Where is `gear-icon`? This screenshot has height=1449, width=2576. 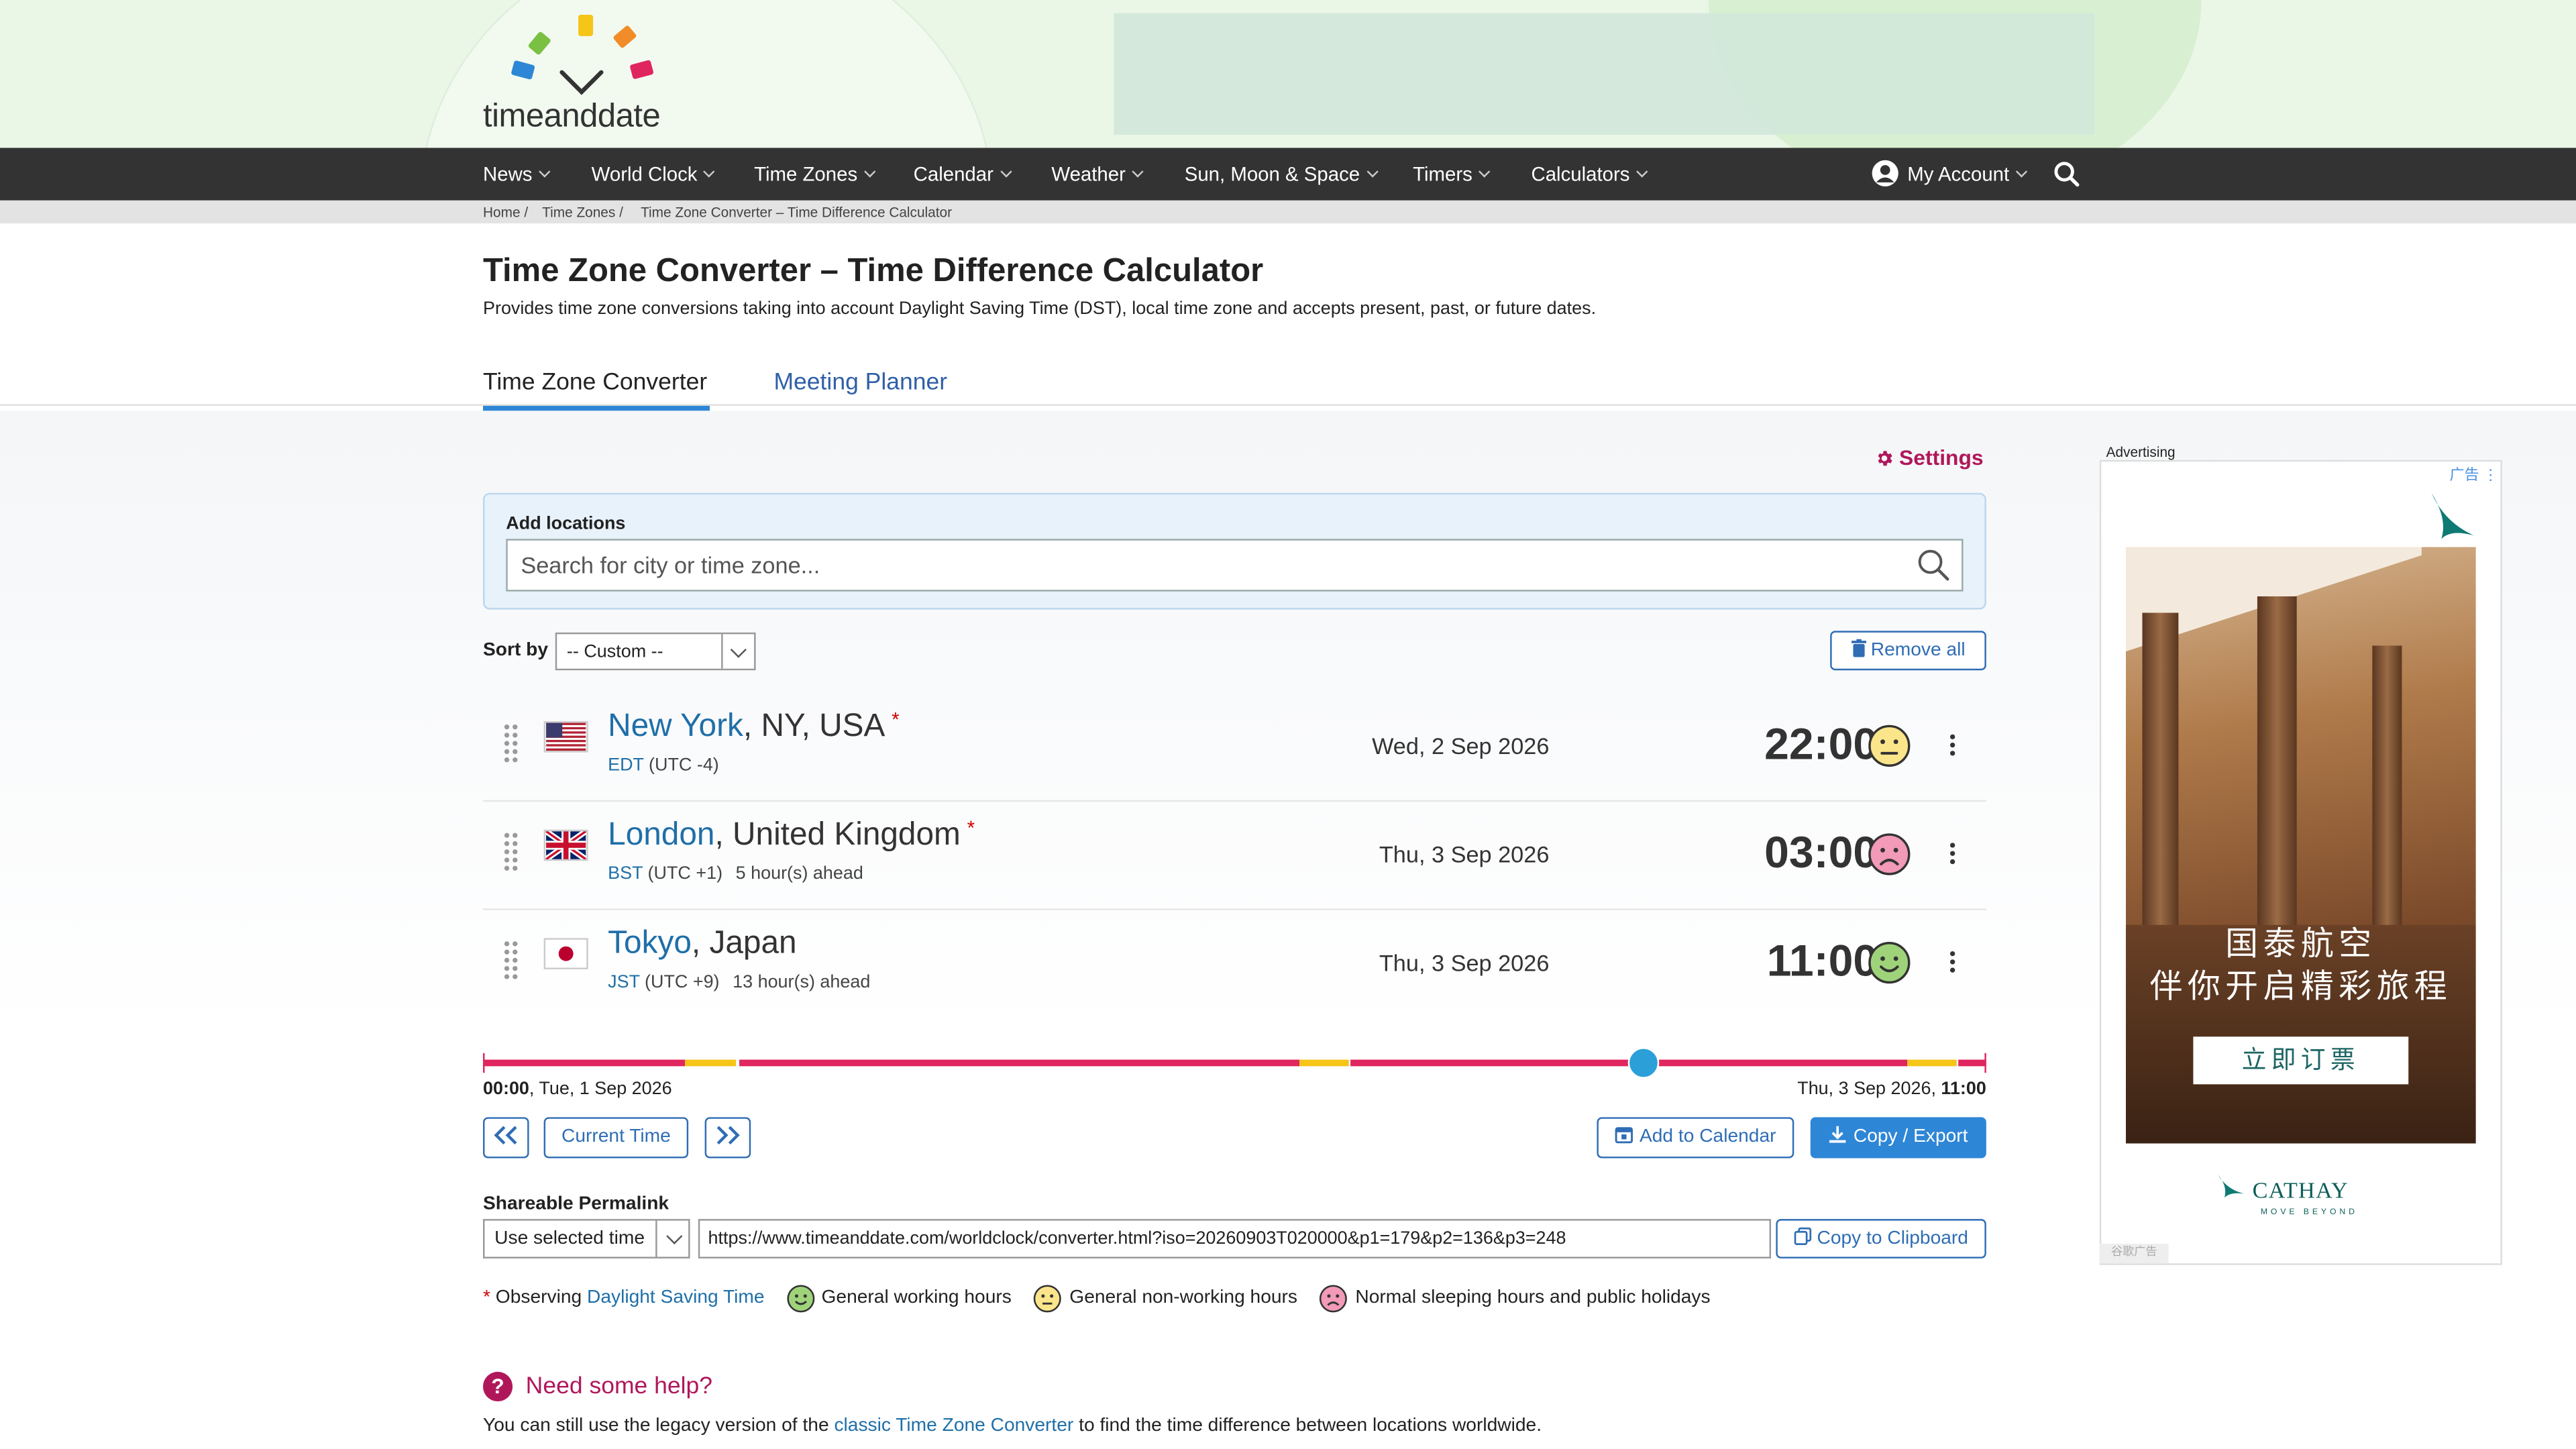
gear-icon is located at coordinates (1885, 458).